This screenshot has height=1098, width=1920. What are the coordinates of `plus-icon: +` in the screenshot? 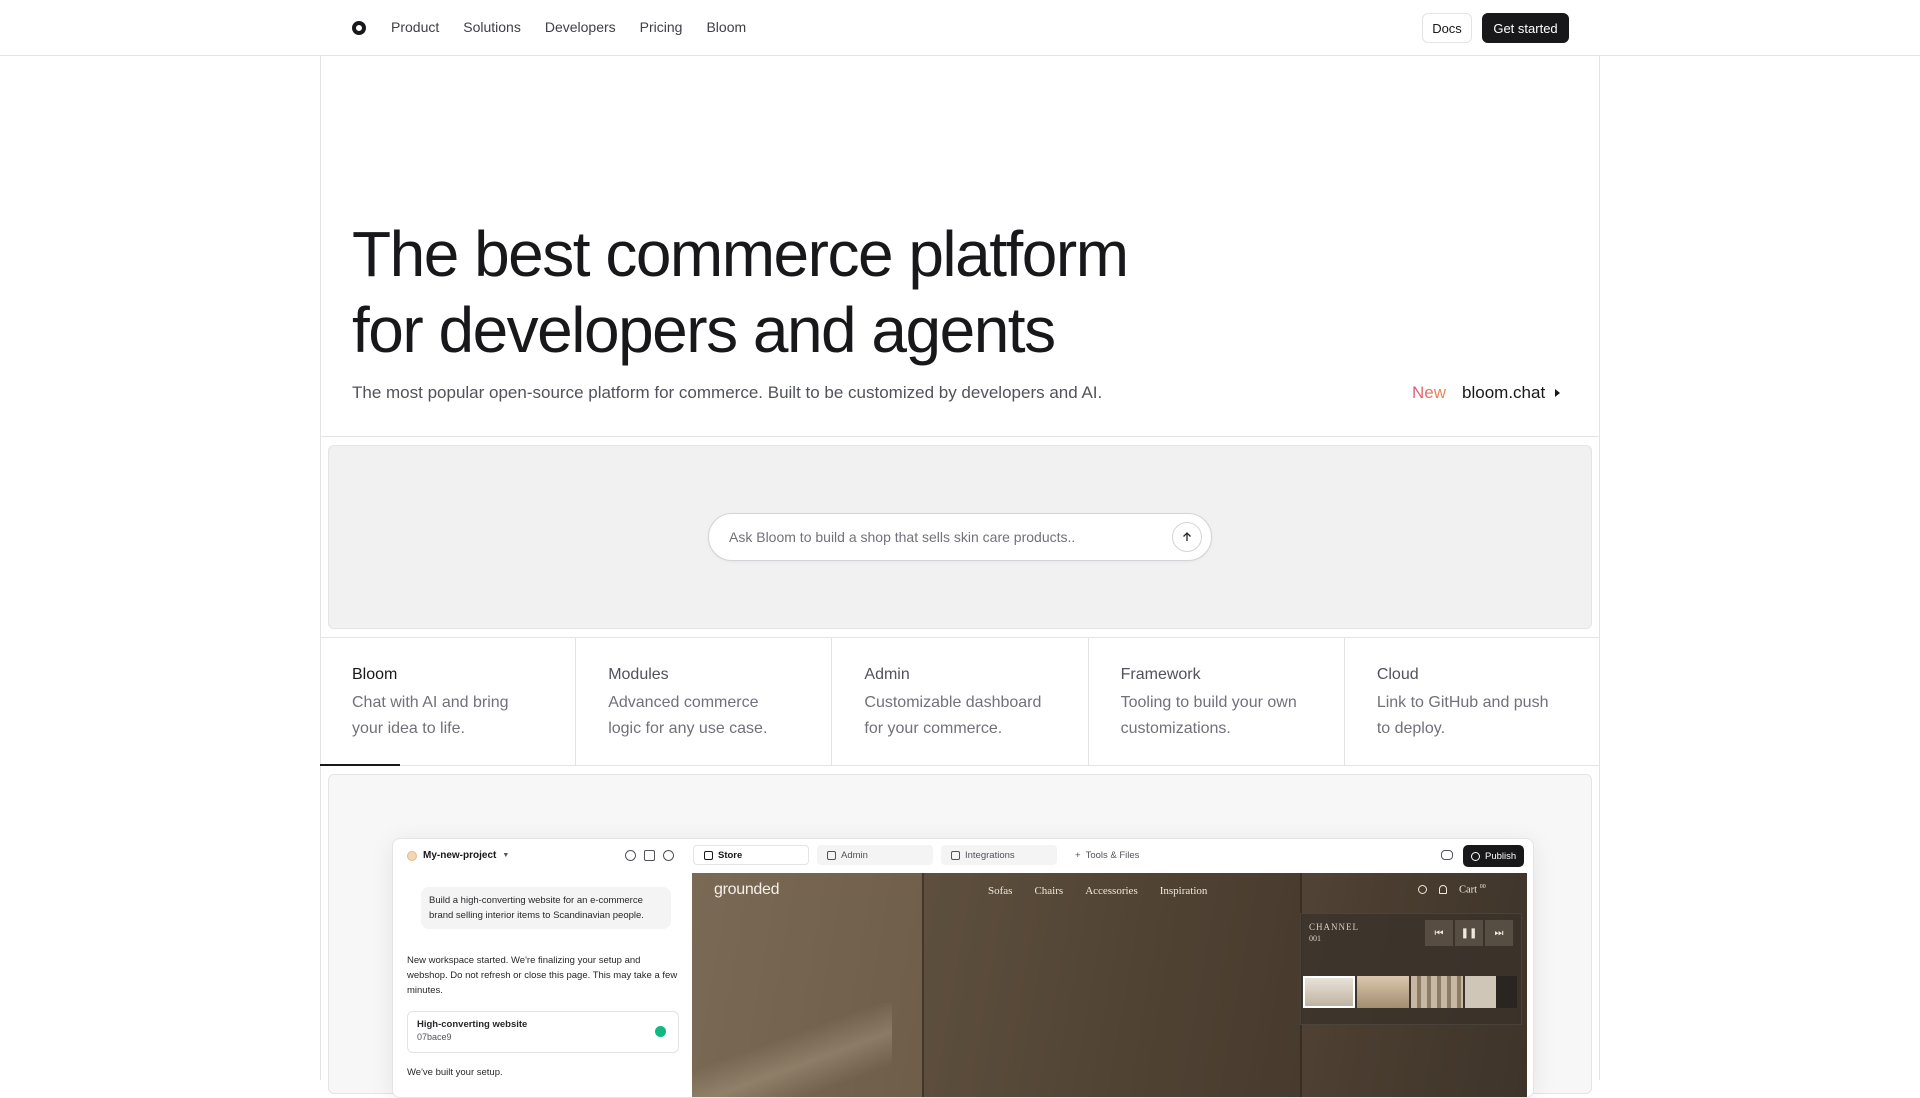 It's located at (1078, 855).